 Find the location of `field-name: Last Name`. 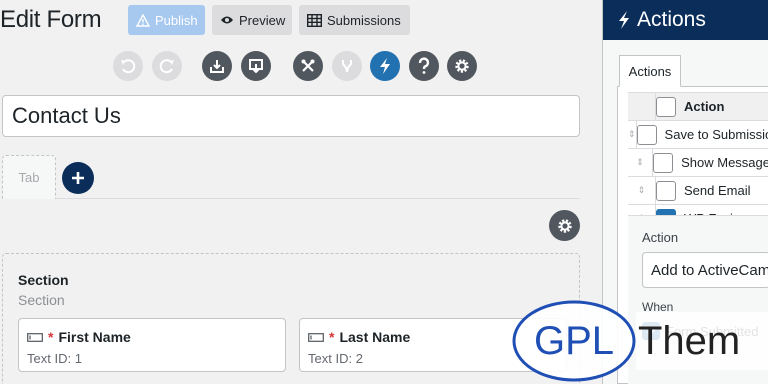

field-name: Last Name is located at coordinates (375, 337).